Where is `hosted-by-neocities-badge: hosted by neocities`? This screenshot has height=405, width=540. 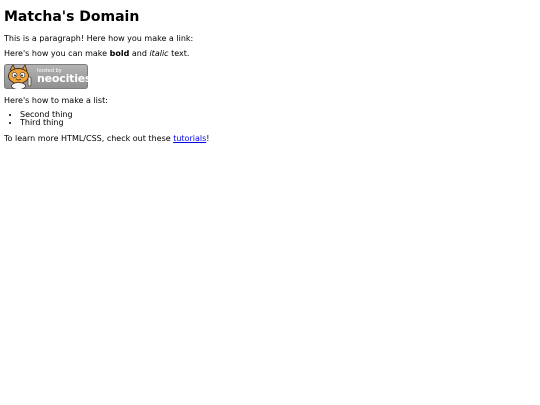 hosted-by-neocities-badge: hosted by neocities is located at coordinates (46, 76).